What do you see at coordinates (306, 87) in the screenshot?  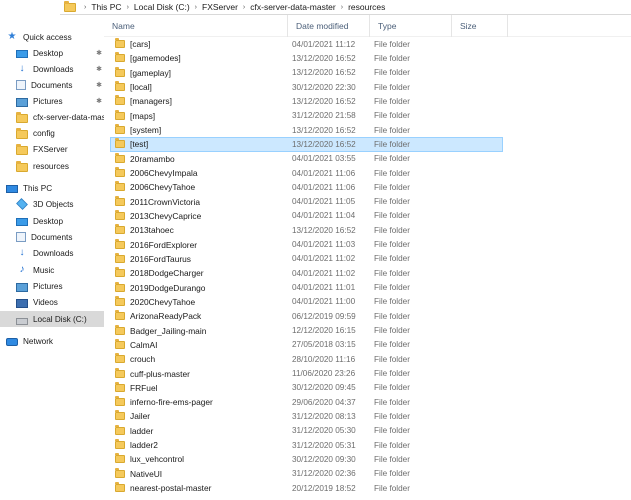 I see `file-row: [local] 30/12/2020 22:30 File folder` at bounding box center [306, 87].